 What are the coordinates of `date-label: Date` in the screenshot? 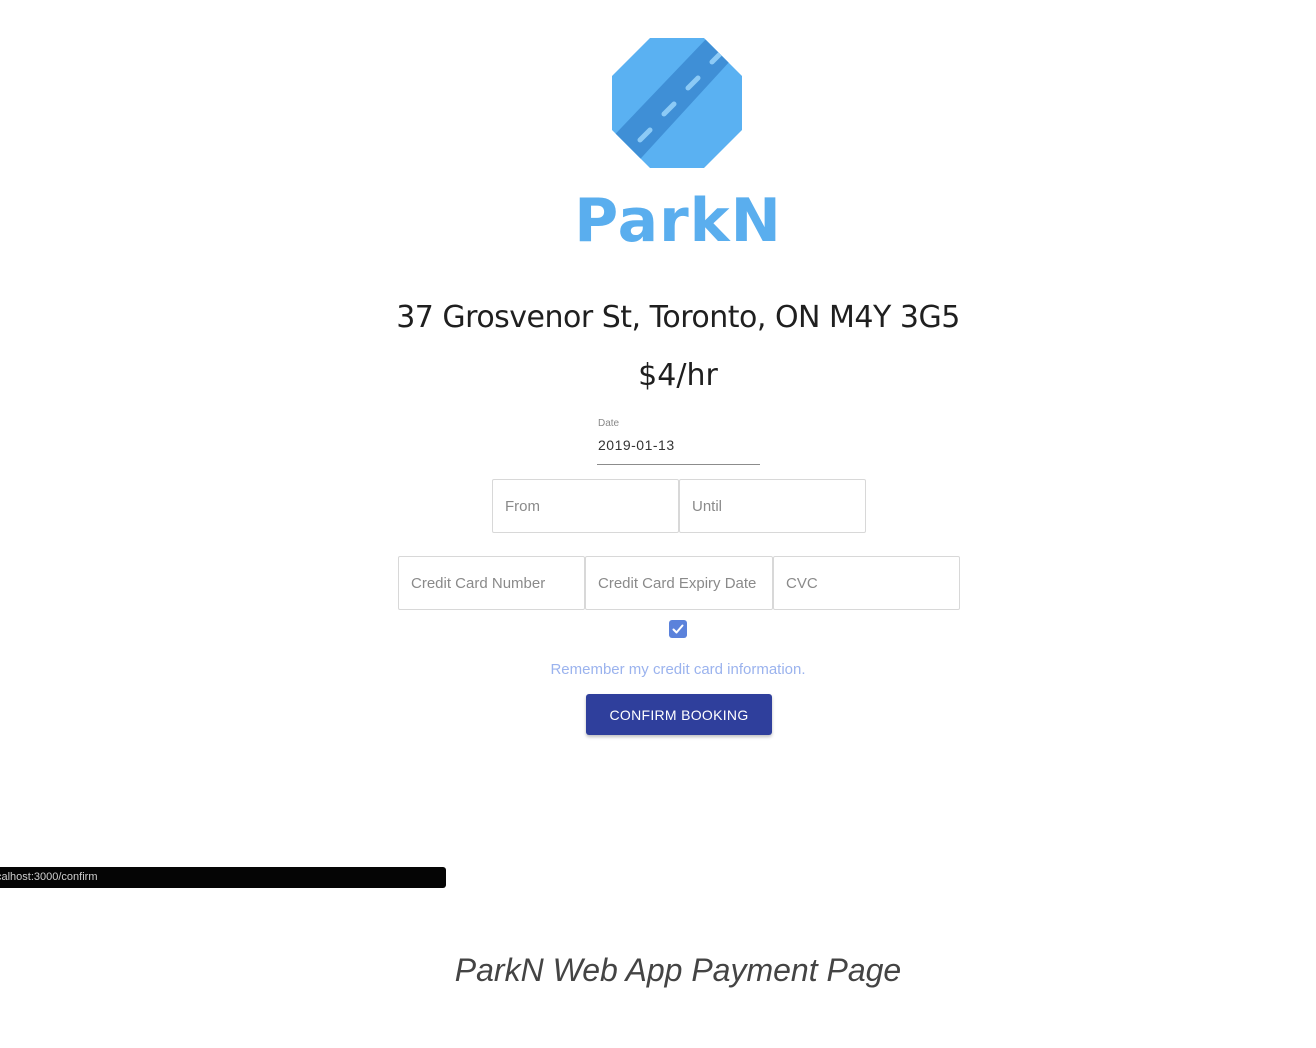 It's located at (609, 423).